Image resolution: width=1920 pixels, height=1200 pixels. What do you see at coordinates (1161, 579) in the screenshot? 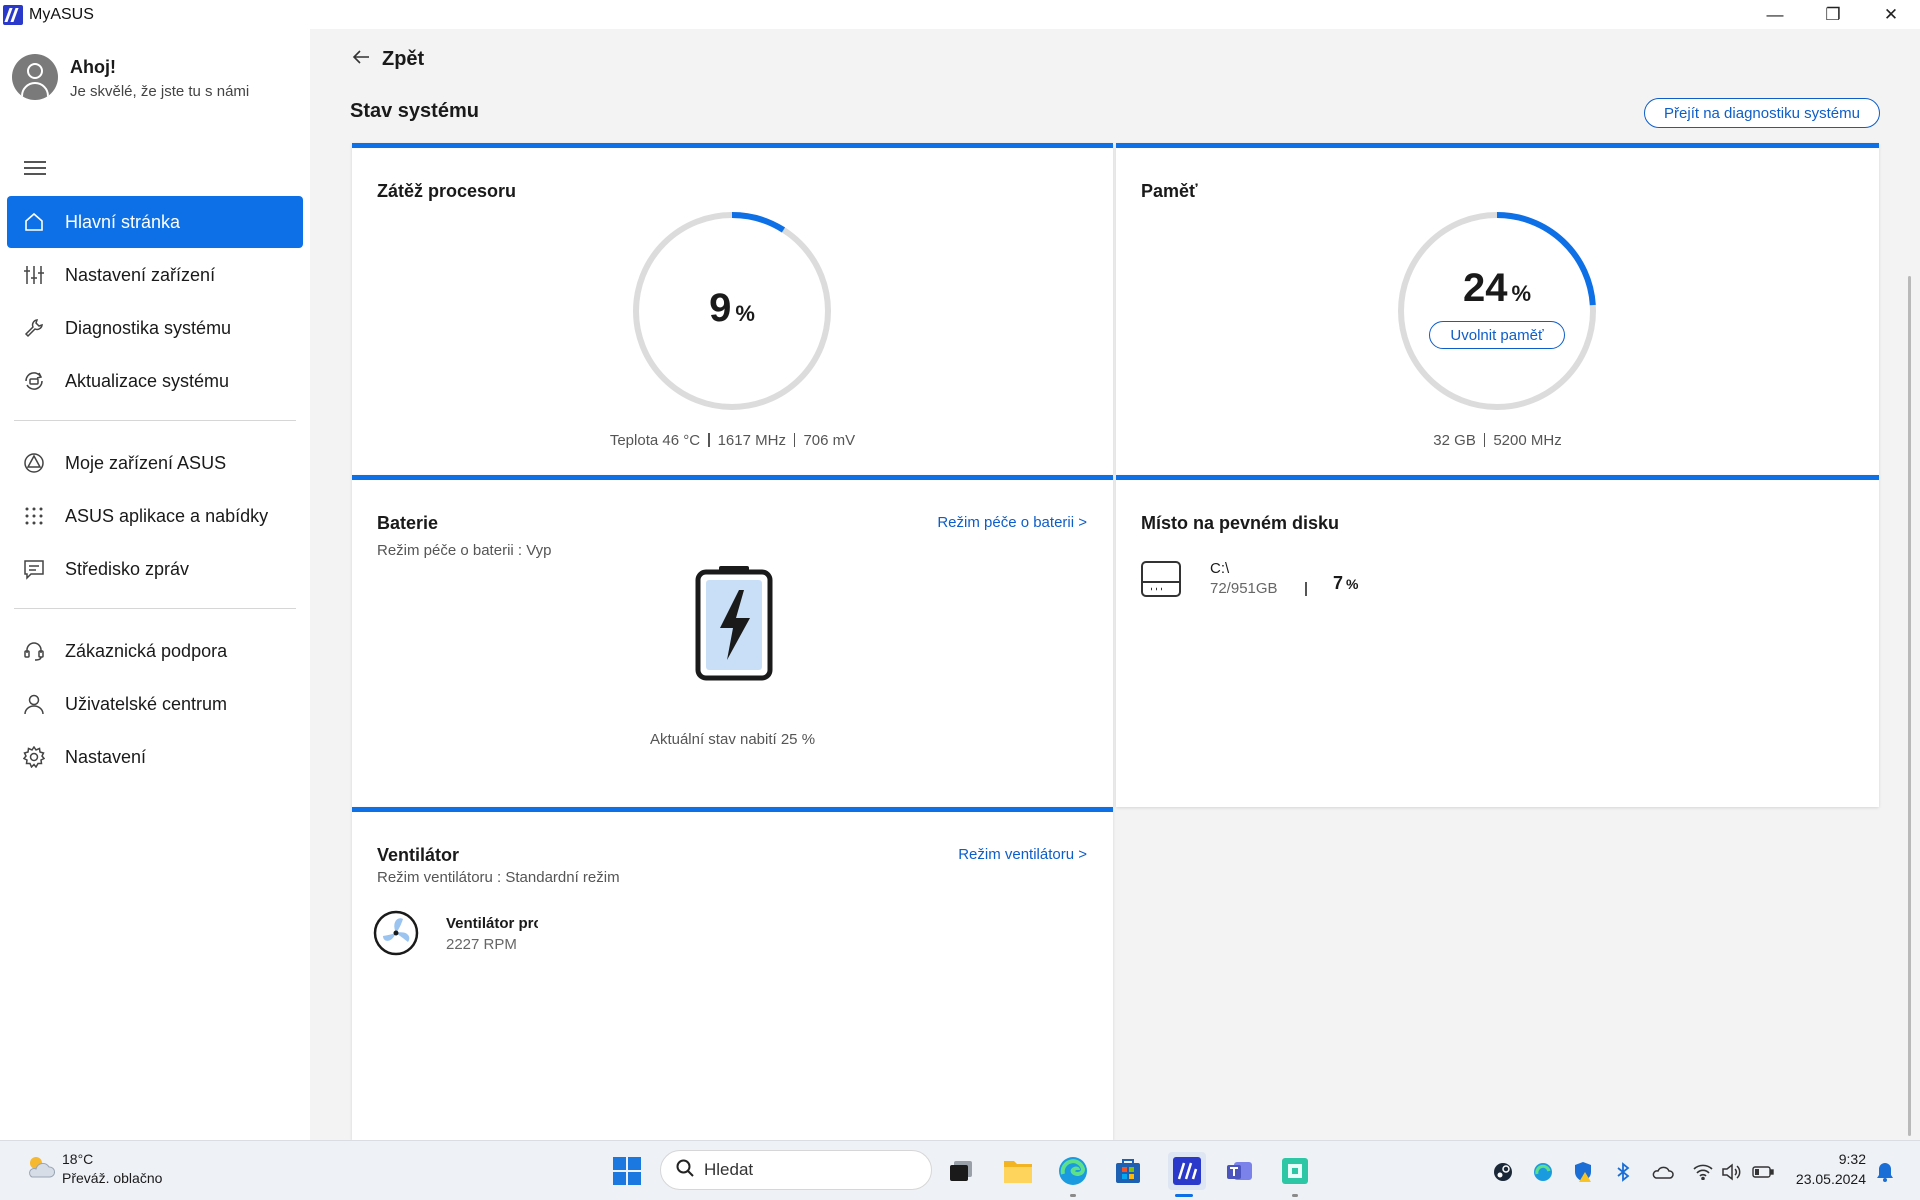
I see `hard-drive-icon` at bounding box center [1161, 579].